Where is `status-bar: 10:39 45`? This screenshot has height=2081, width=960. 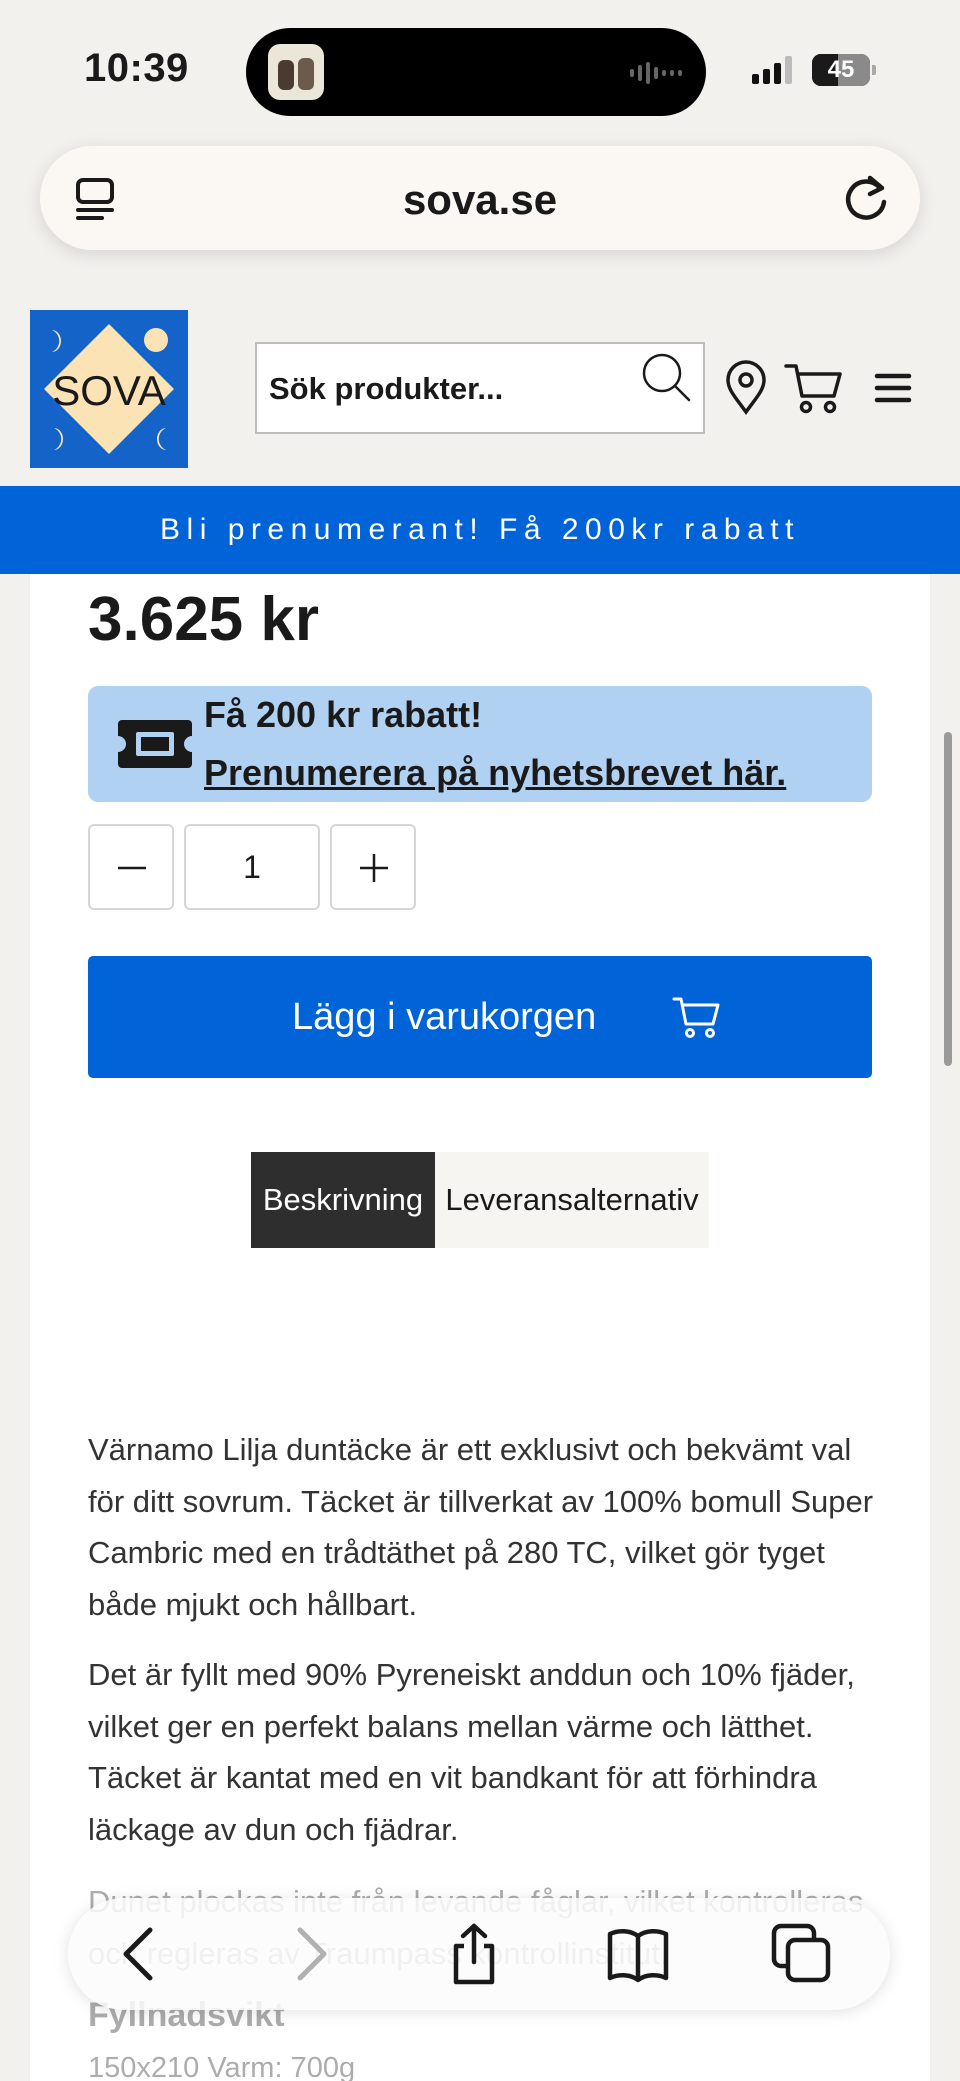
status-bar: 10:39 45 is located at coordinates (480, 70).